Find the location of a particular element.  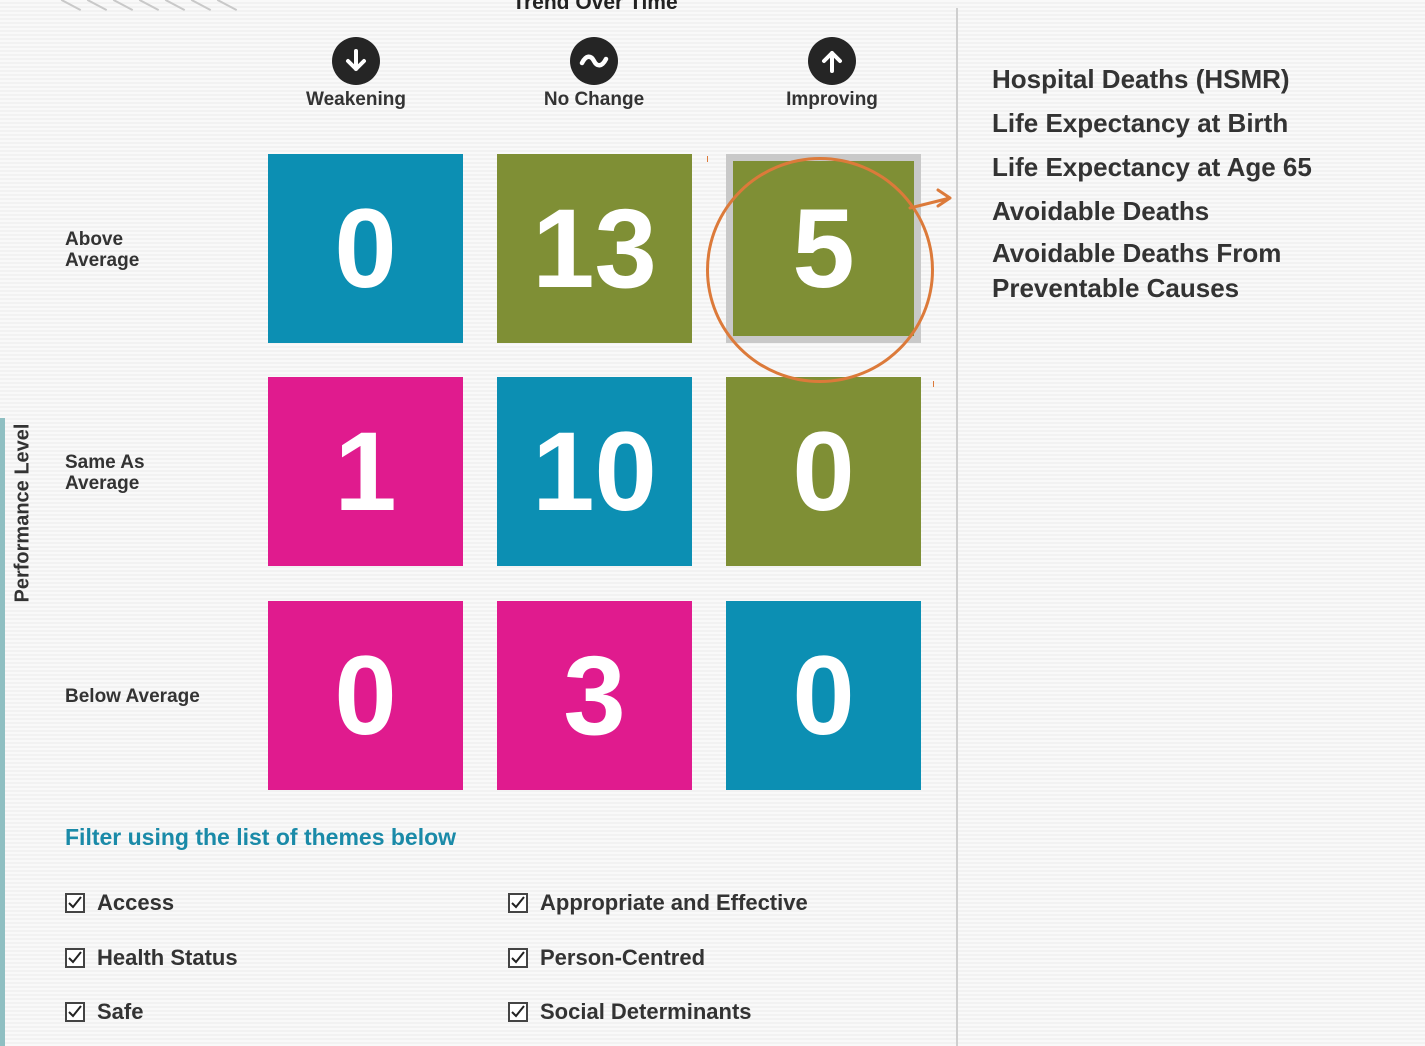

tile-same-weakening: 1 is located at coordinates (365, 471).